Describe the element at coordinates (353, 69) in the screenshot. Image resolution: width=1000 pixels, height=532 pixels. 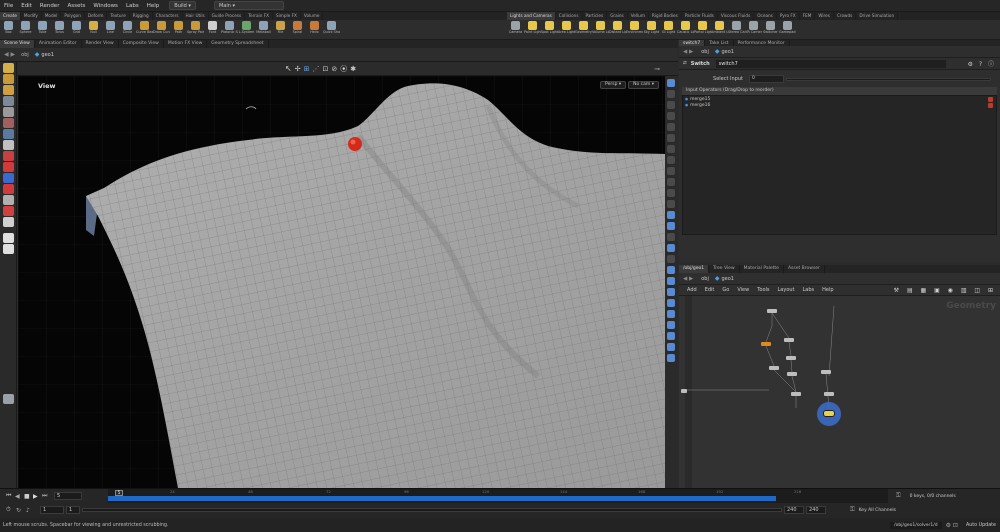
I see `render-icon: ✱` at that location.